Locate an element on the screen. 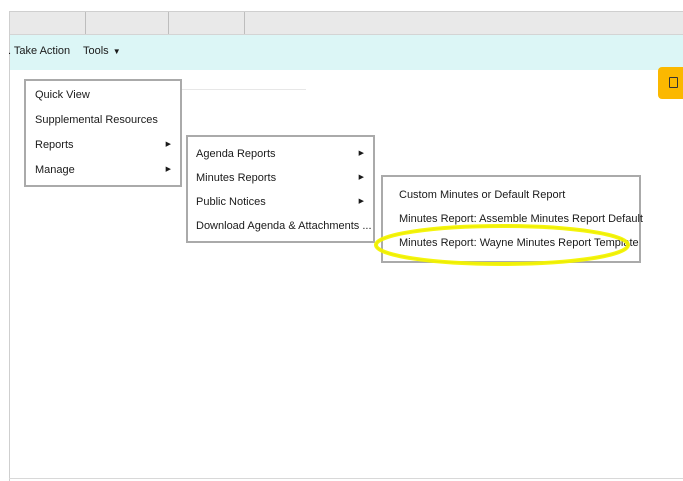 This screenshot has width=683, height=481. tab-bar is located at coordinates (346, 23).